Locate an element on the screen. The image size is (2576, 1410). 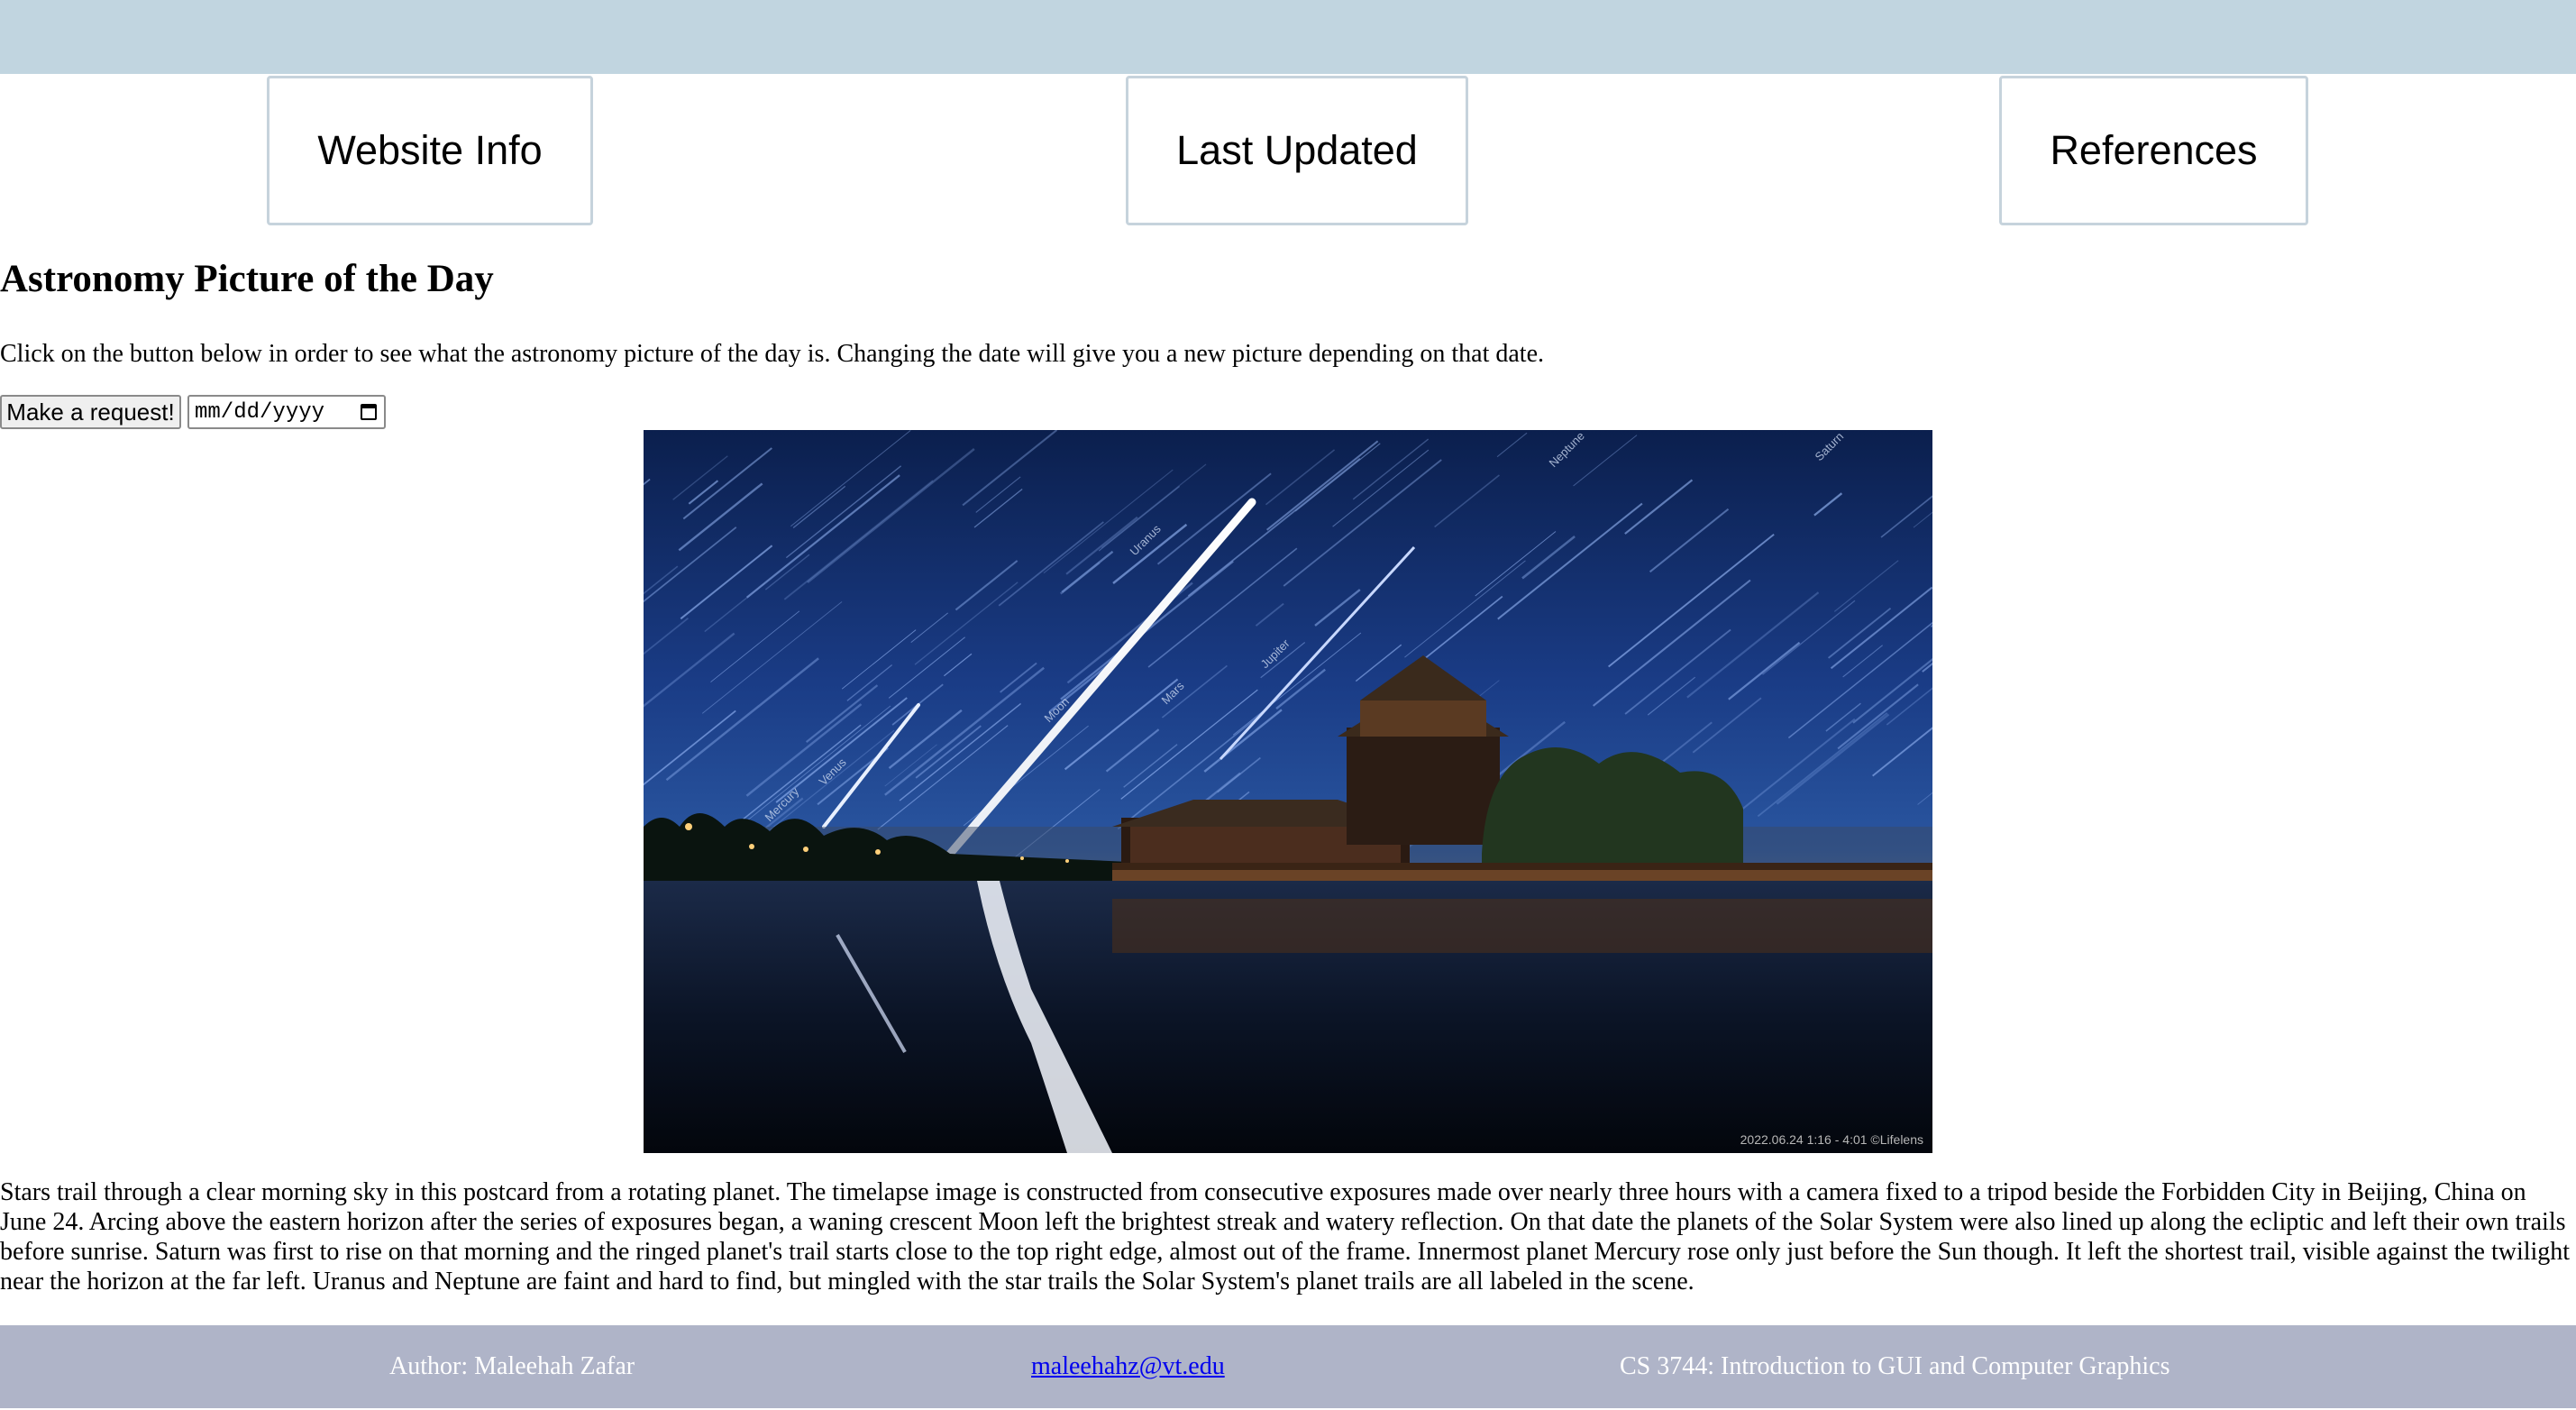
calendar-icon is located at coordinates (369, 412).